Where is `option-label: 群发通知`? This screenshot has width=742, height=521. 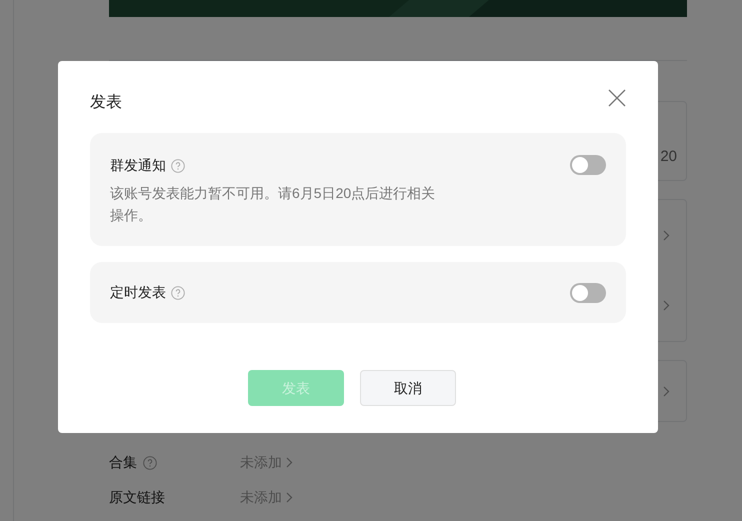
option-label: 群发通知 is located at coordinates (138, 165).